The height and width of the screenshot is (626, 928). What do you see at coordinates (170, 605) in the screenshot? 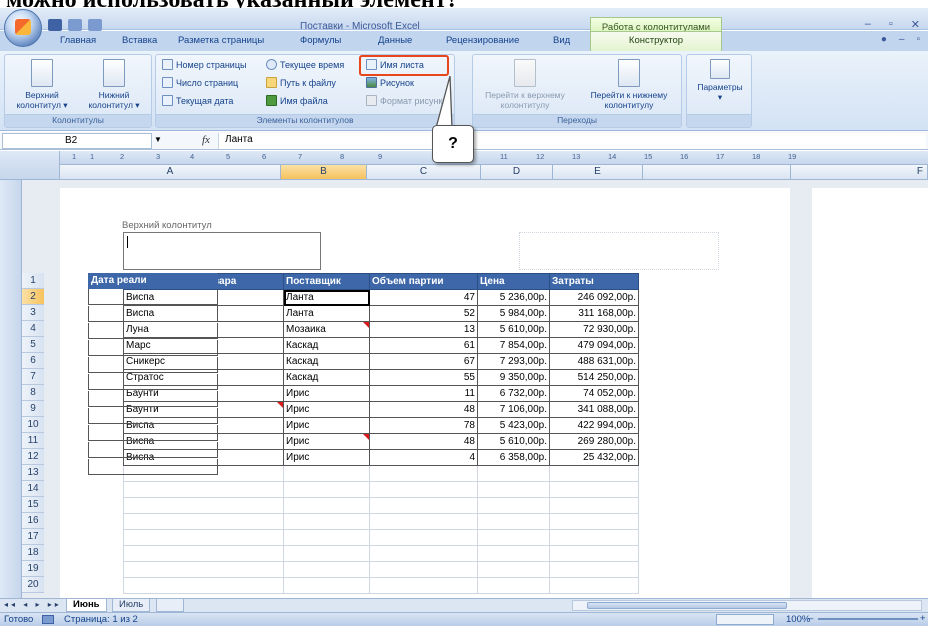
I see `insert-sheet-icon` at bounding box center [170, 605].